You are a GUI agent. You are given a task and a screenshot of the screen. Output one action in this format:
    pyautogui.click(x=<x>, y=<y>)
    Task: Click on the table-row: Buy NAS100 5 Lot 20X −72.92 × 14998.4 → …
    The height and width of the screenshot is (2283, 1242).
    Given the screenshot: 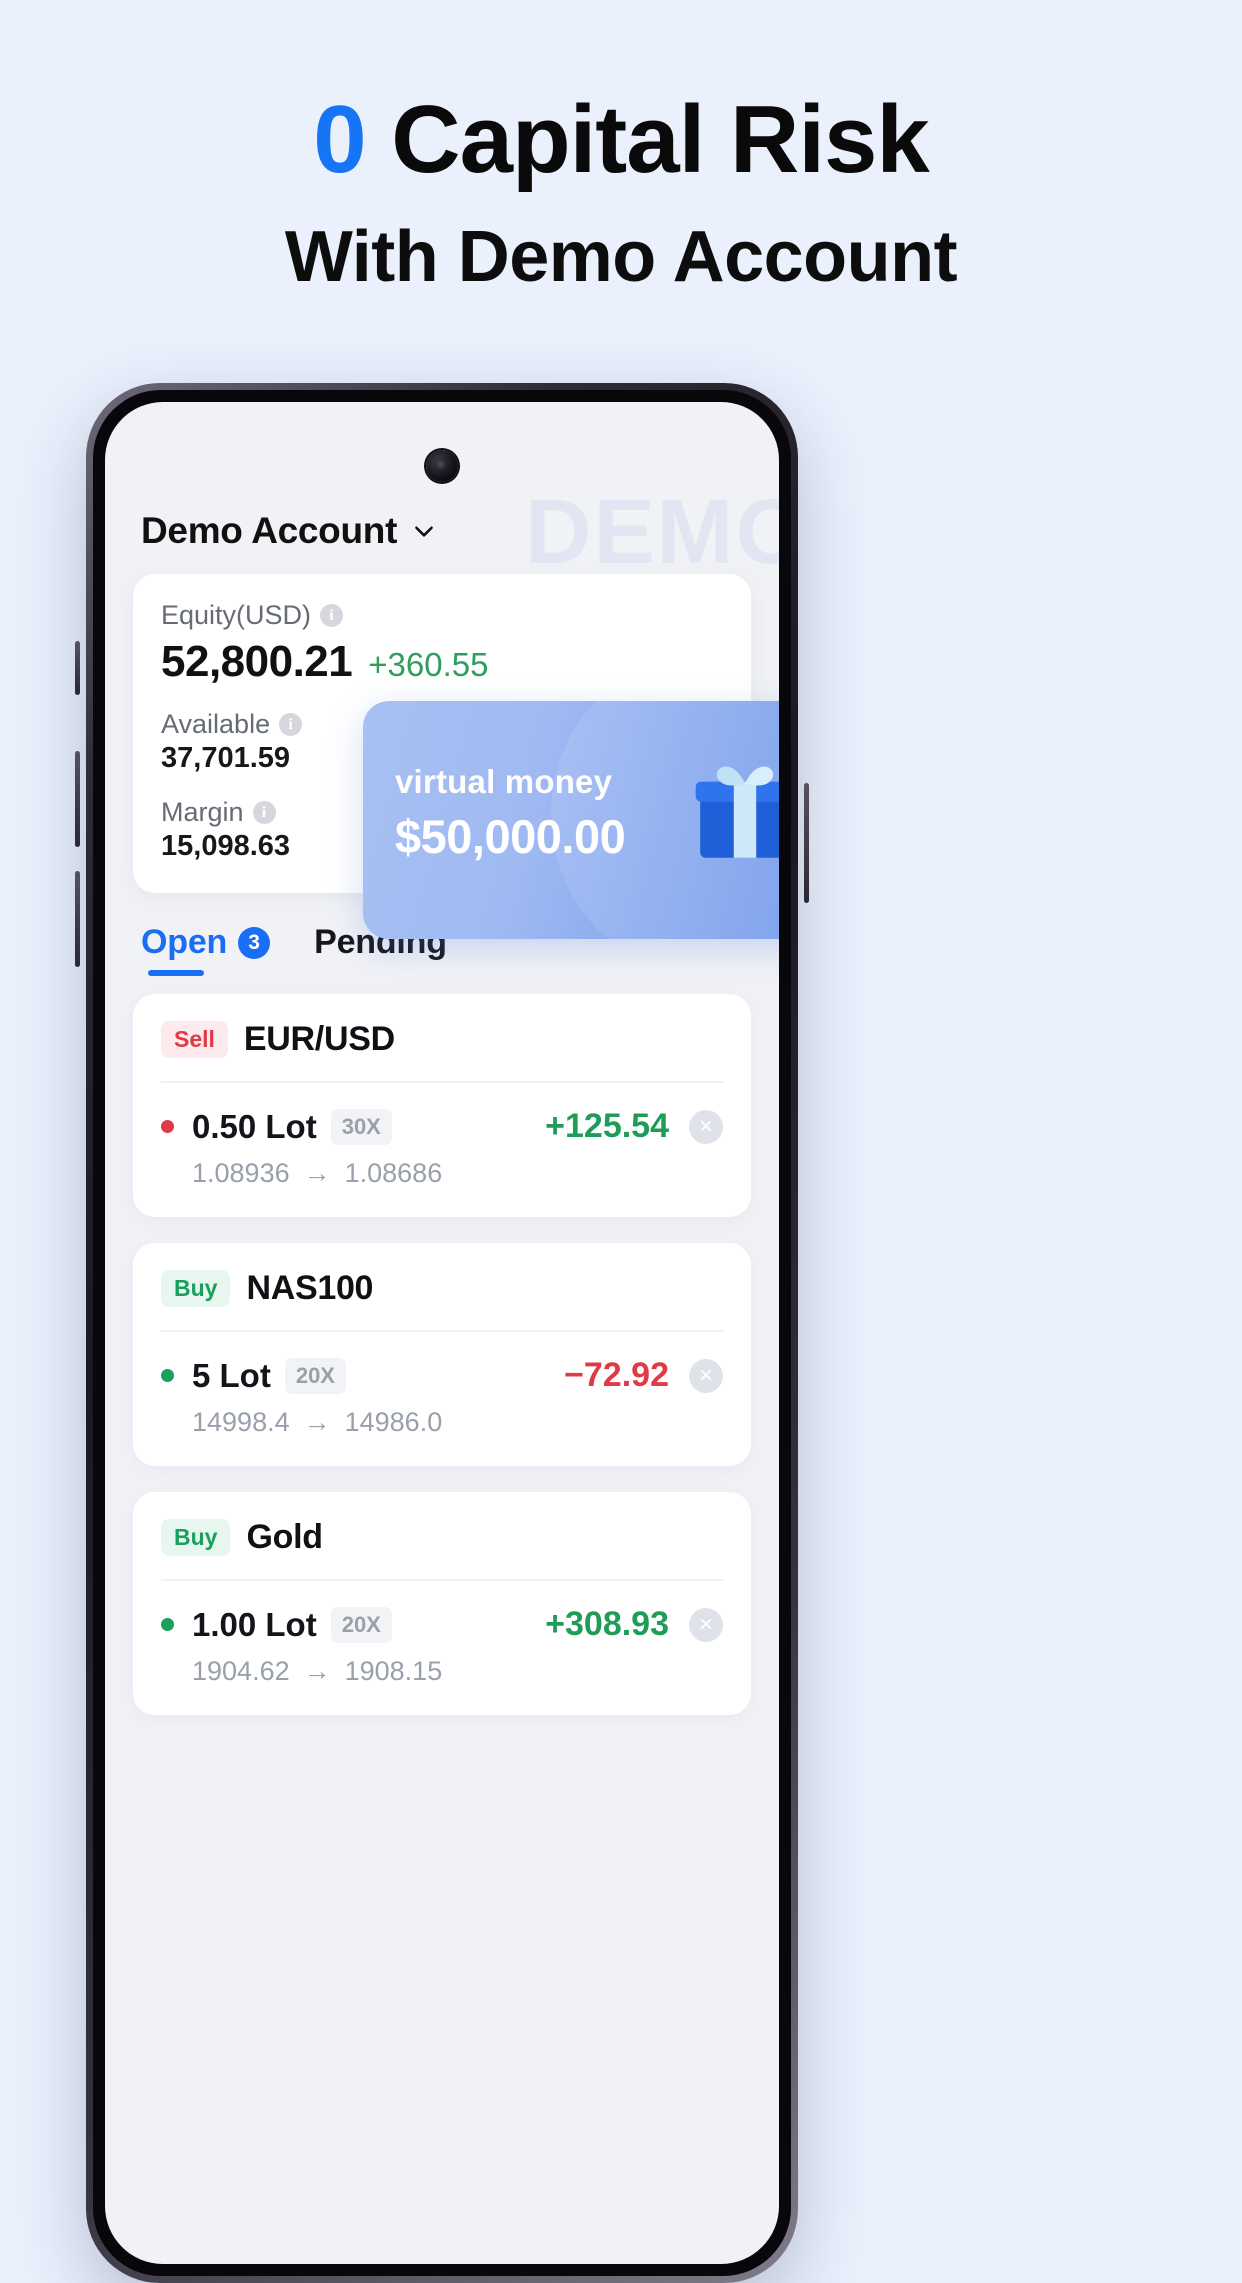 What is the action you would take?
    pyautogui.click(x=442, y=1354)
    